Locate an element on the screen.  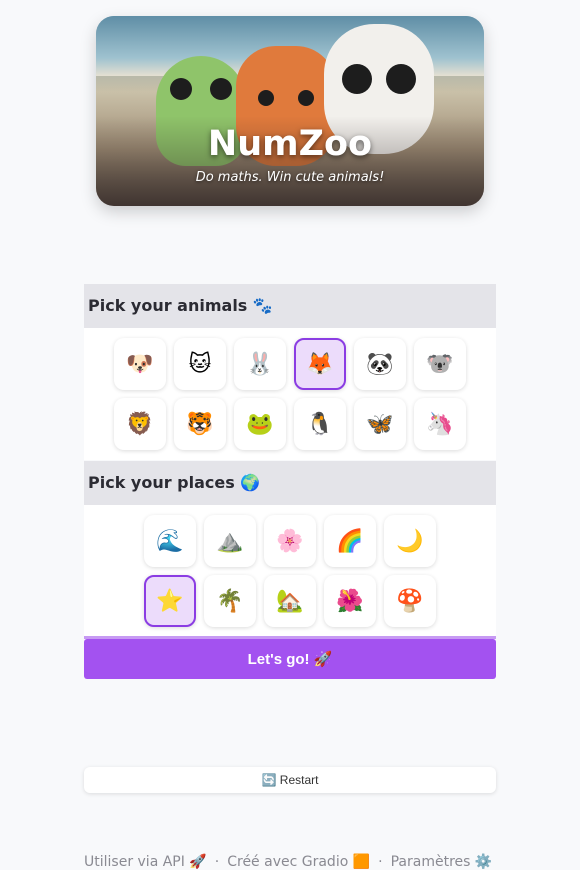
places-heading: Pick your places 🌍 is located at coordinates (290, 483).